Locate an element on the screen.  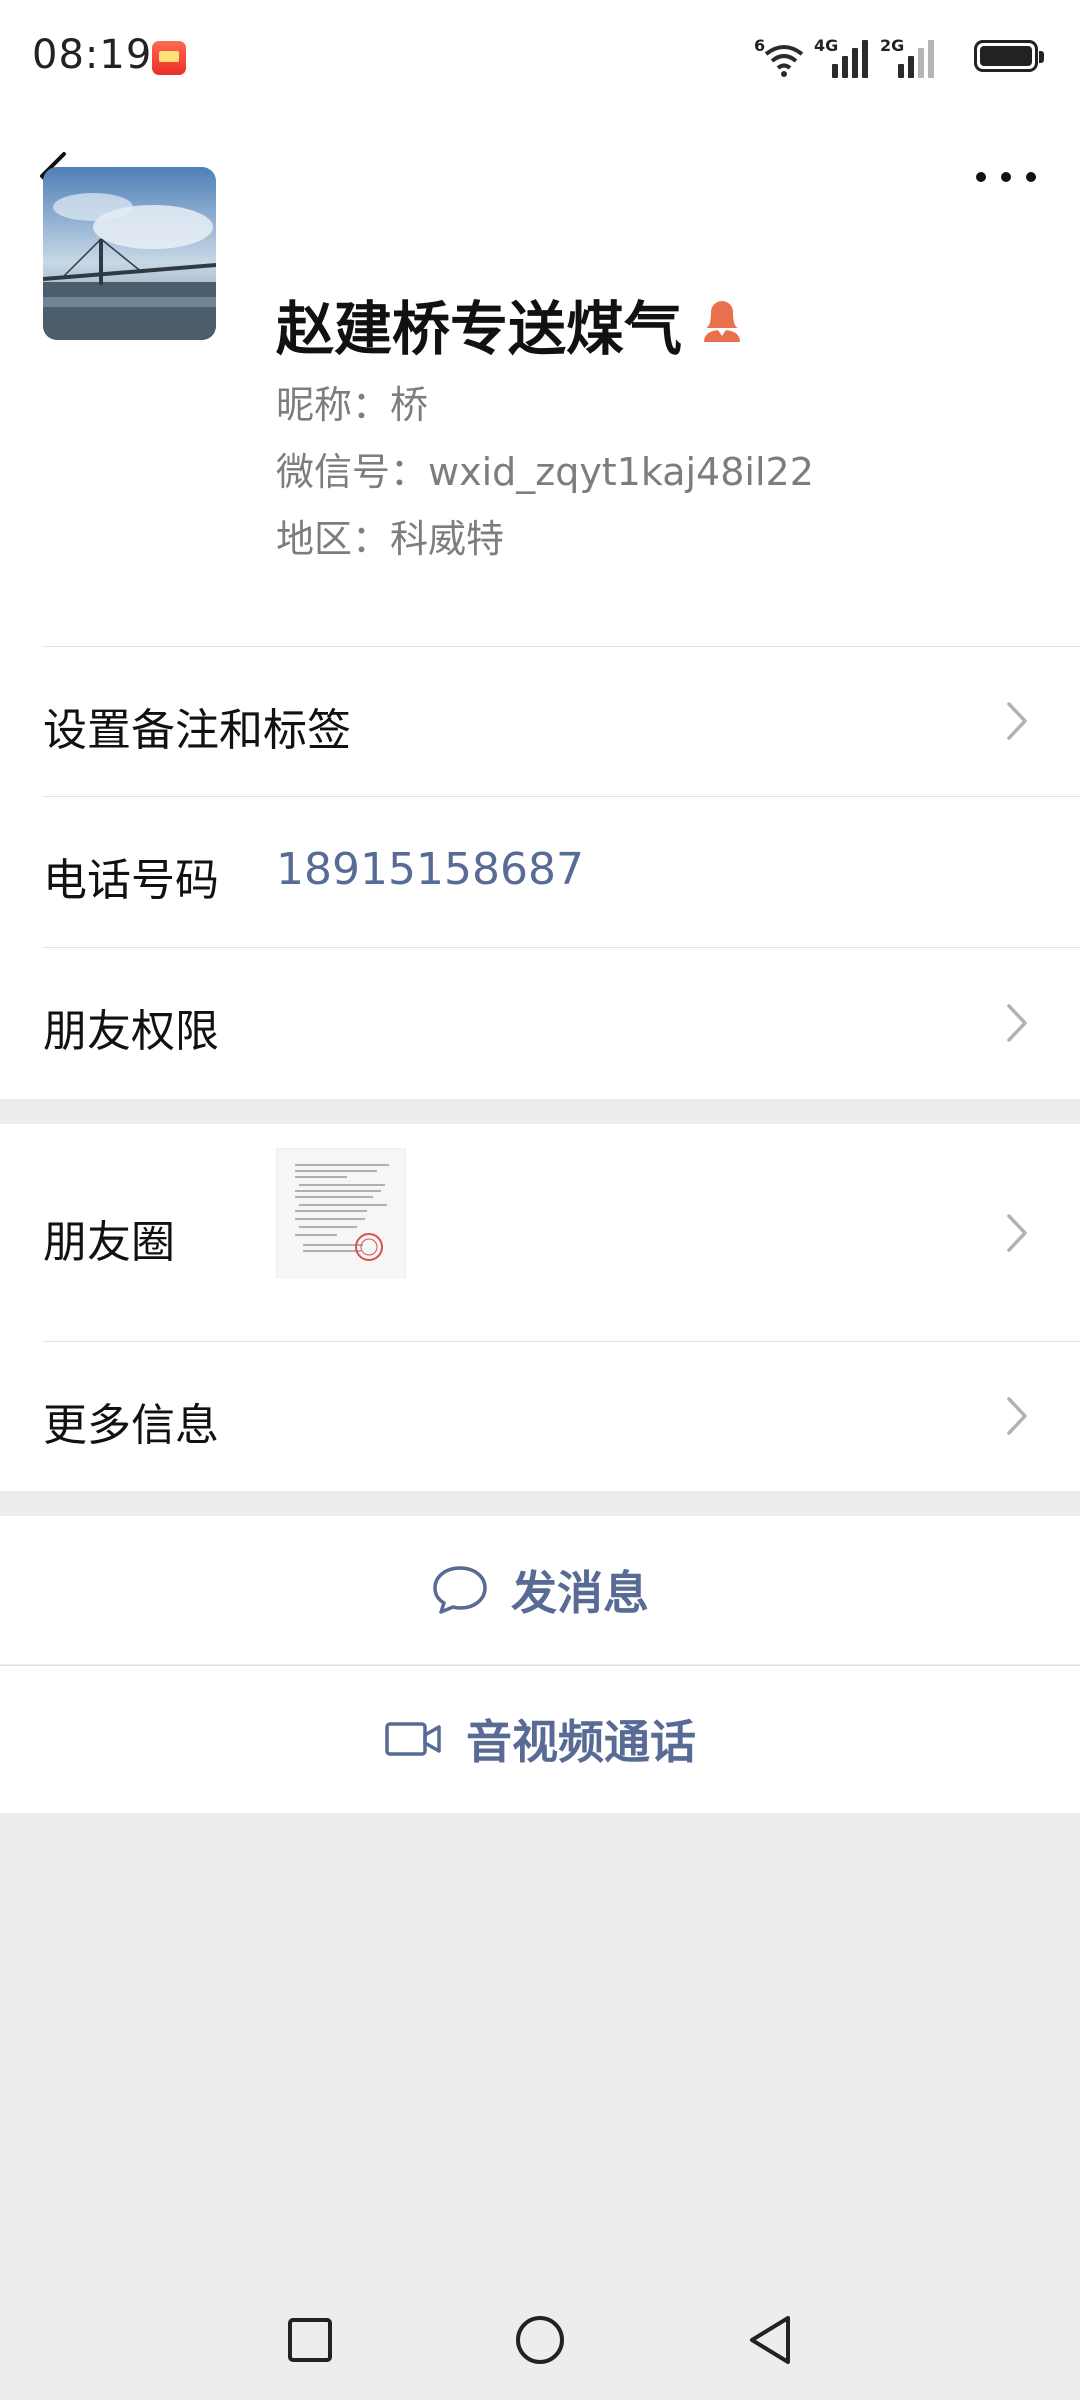
status-time: 08:19 is located at coordinates (92, 55).